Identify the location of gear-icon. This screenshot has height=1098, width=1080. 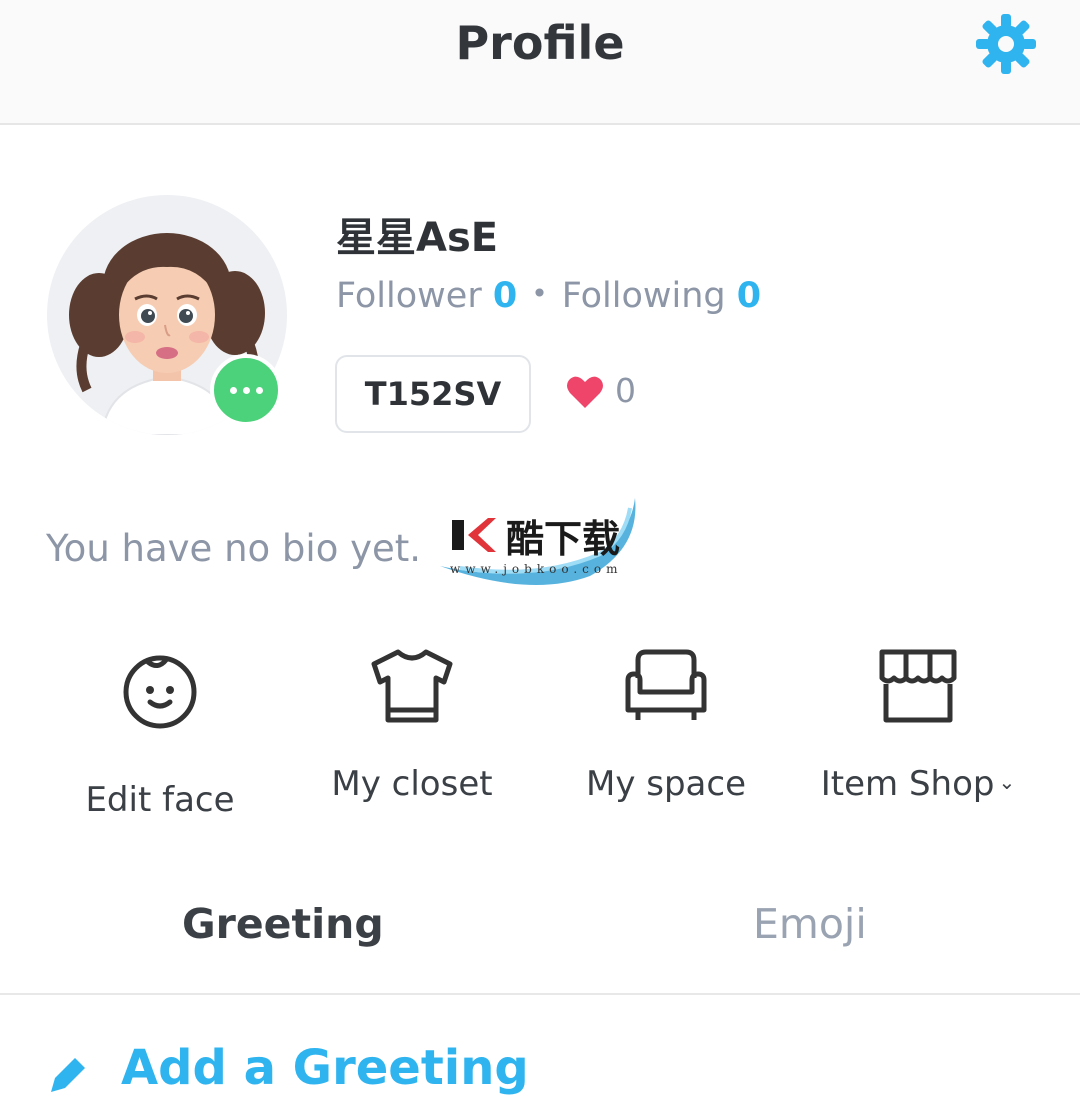
(1006, 44).